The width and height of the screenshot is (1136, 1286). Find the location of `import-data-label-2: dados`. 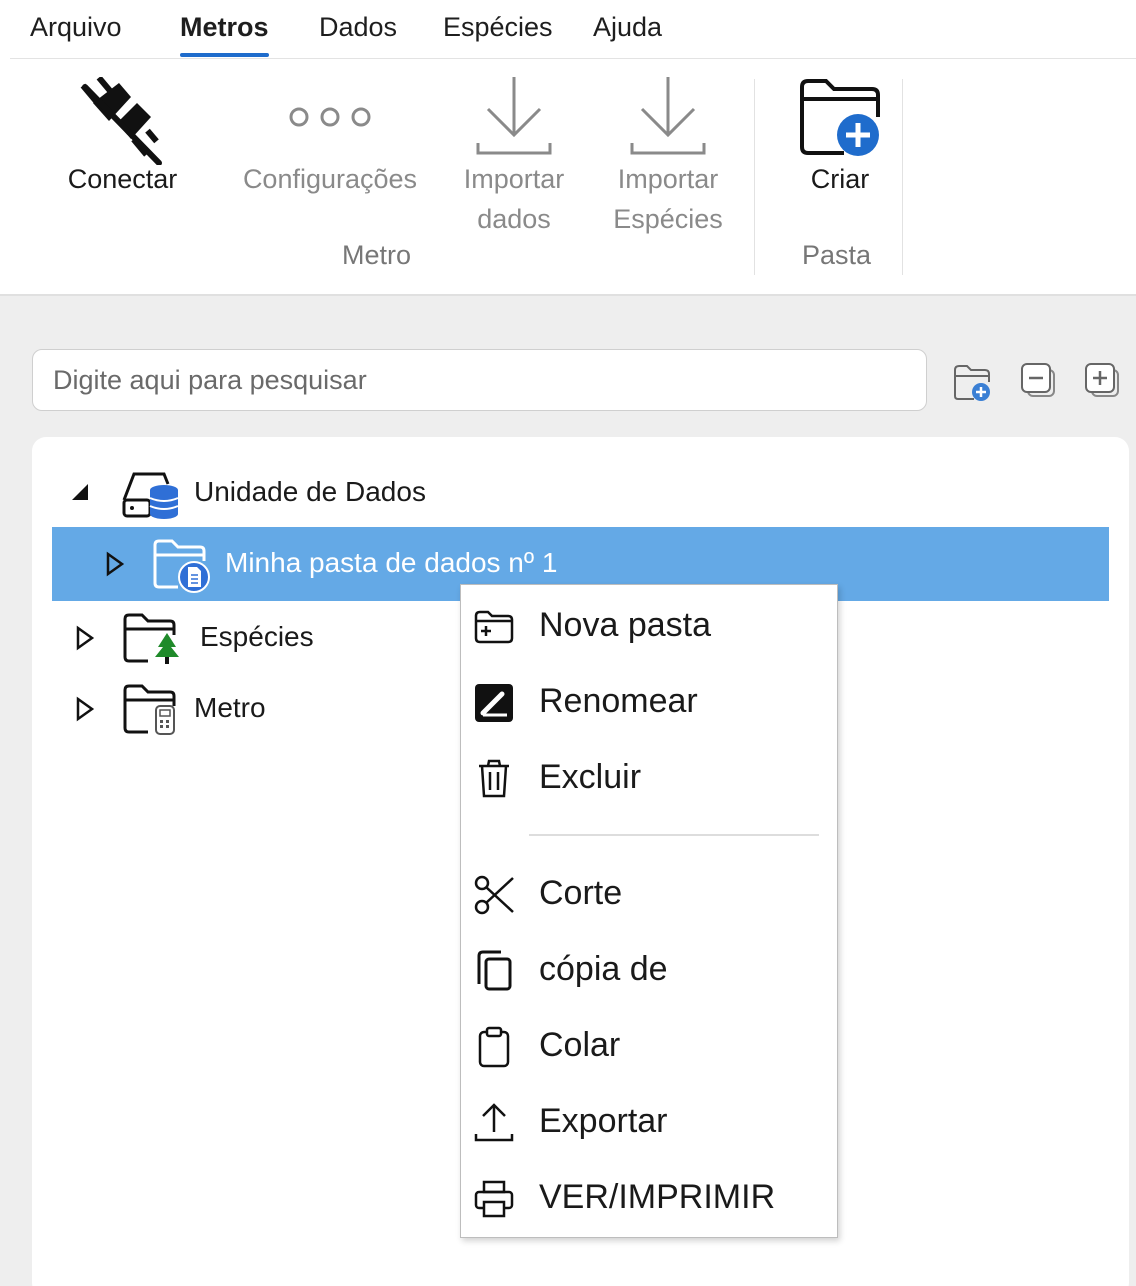

import-data-label-2: dados is located at coordinates (514, 219).